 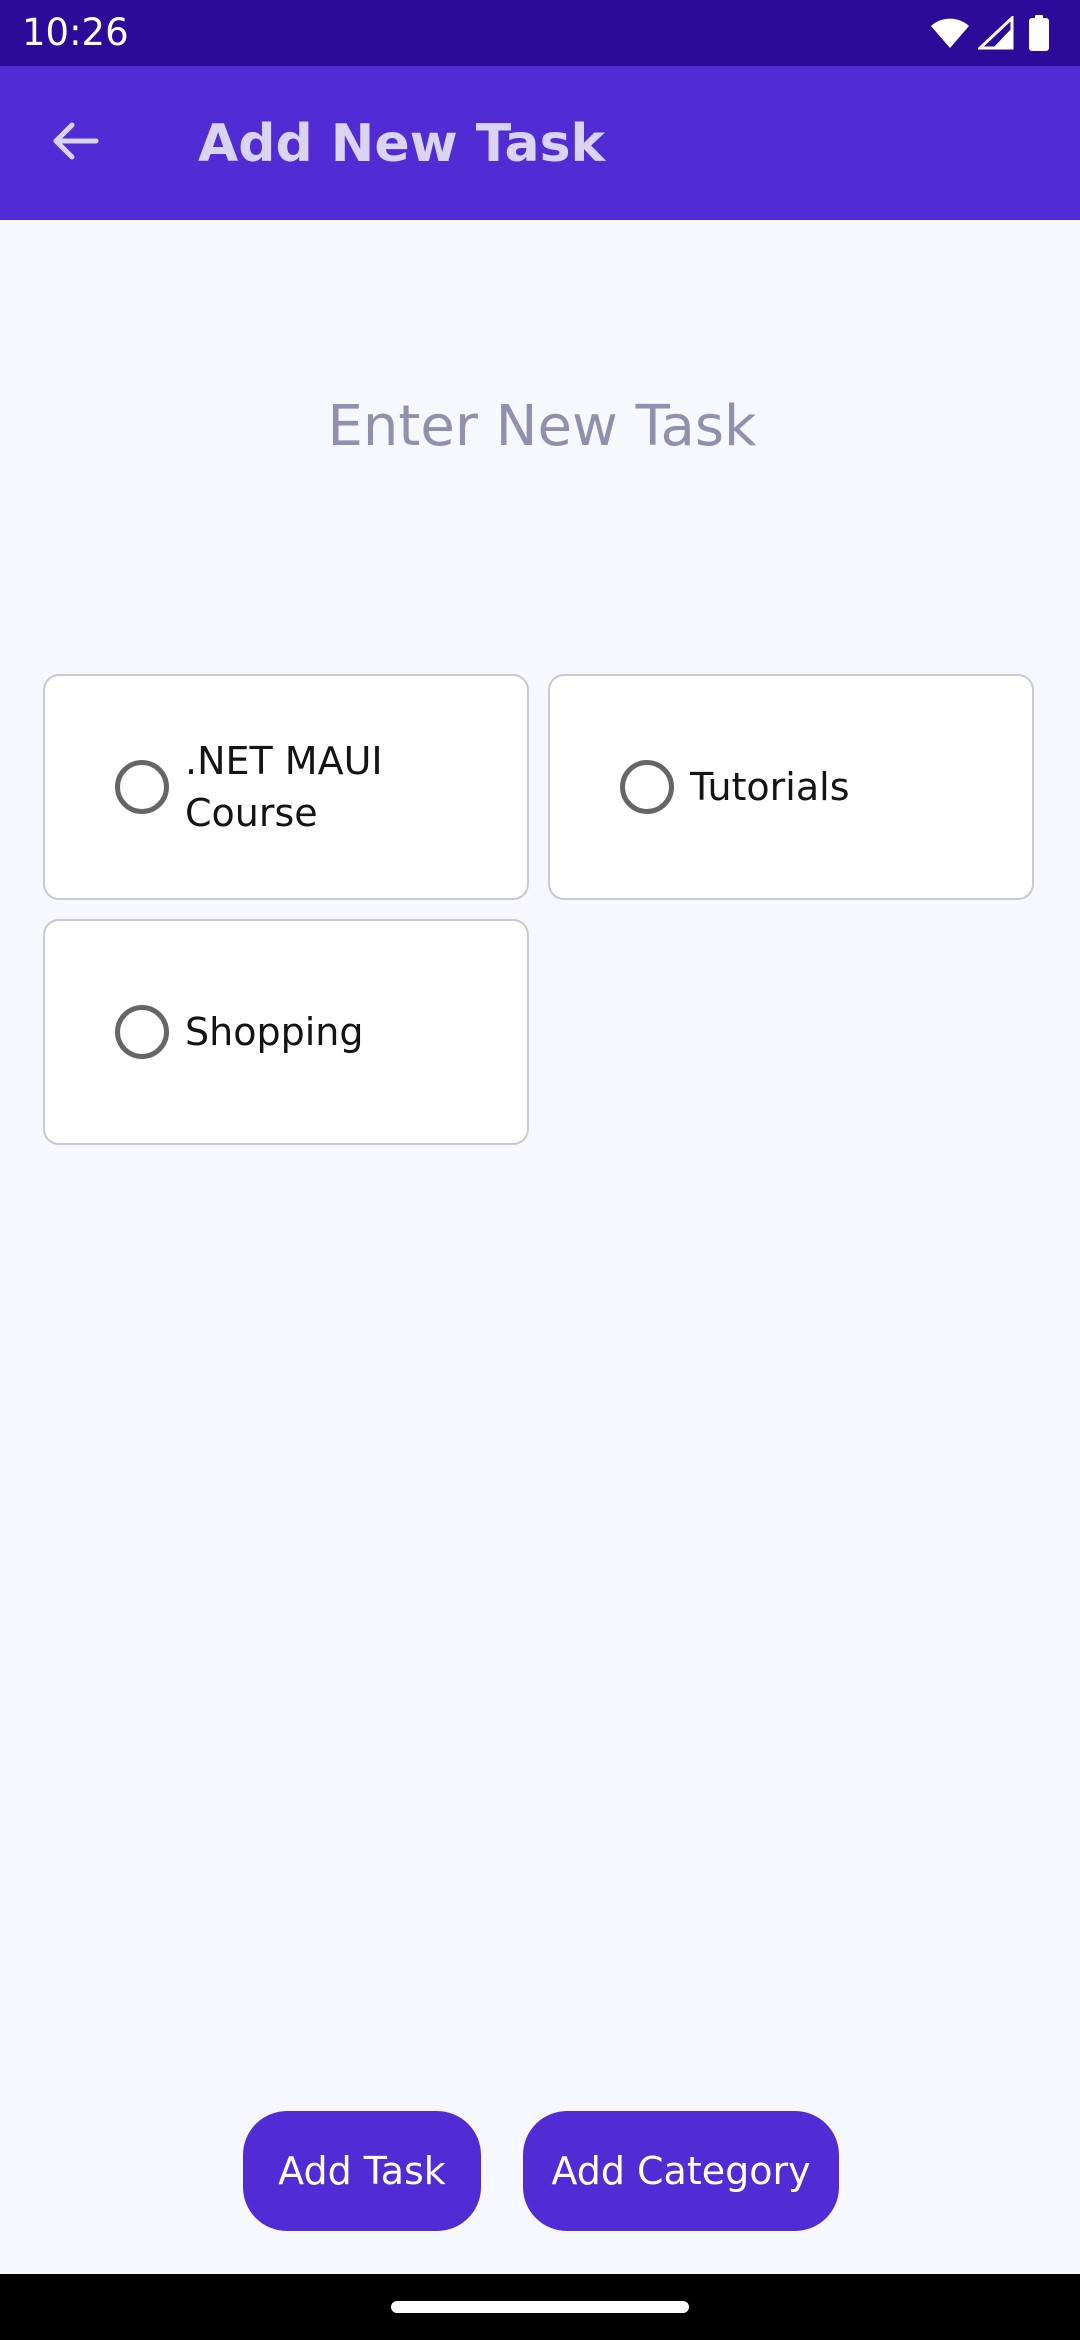 What do you see at coordinates (75, 32) in the screenshot?
I see `status-time: 10:26` at bounding box center [75, 32].